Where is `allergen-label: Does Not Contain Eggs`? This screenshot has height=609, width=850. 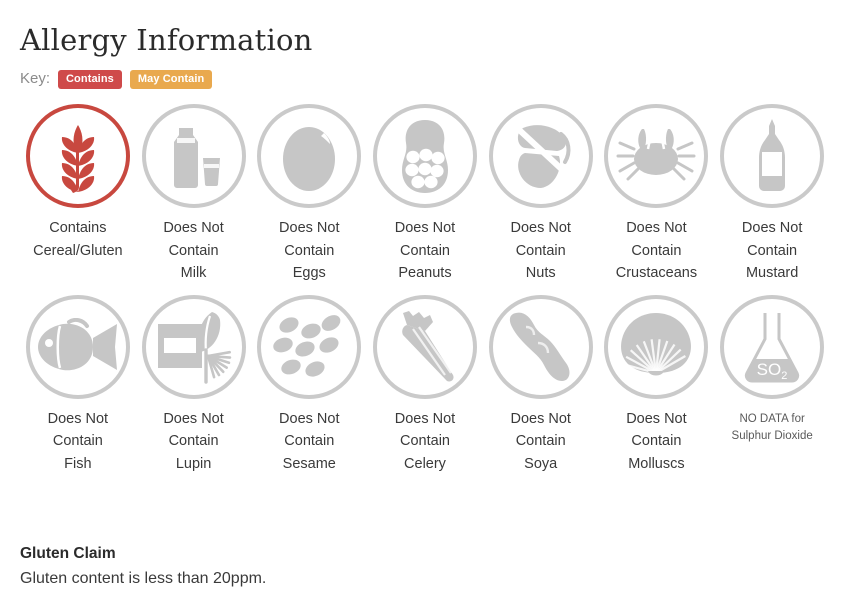
allergen-label: Does Not Contain Eggs is located at coordinates (309, 251).